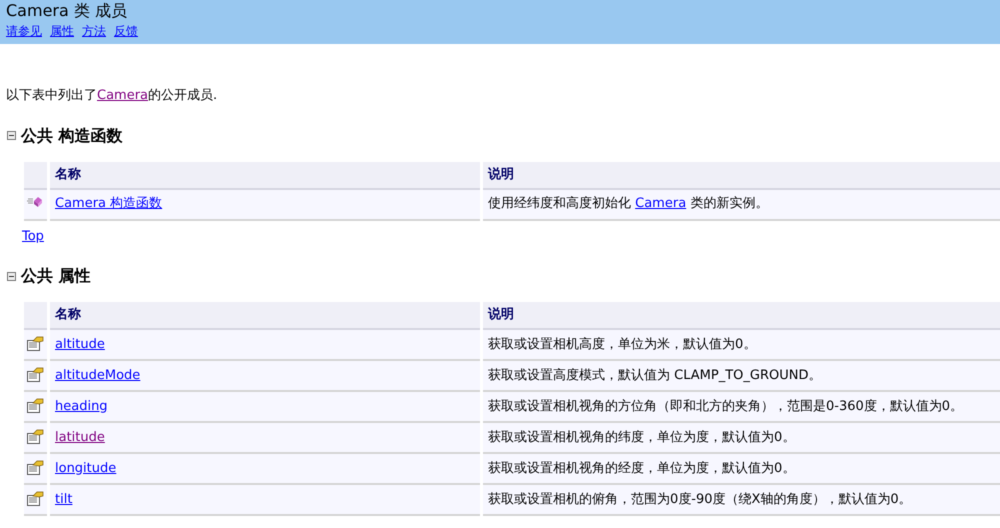  What do you see at coordinates (726, 407) in the screenshot?
I see `description-text: 获取或设置相机视角的方位角（即和北方的夹角），范围是0-360度，默认值为0。` at bounding box center [726, 407].